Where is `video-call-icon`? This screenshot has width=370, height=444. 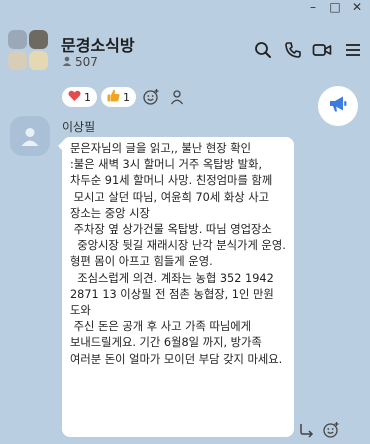
video-call-icon is located at coordinates (322, 50).